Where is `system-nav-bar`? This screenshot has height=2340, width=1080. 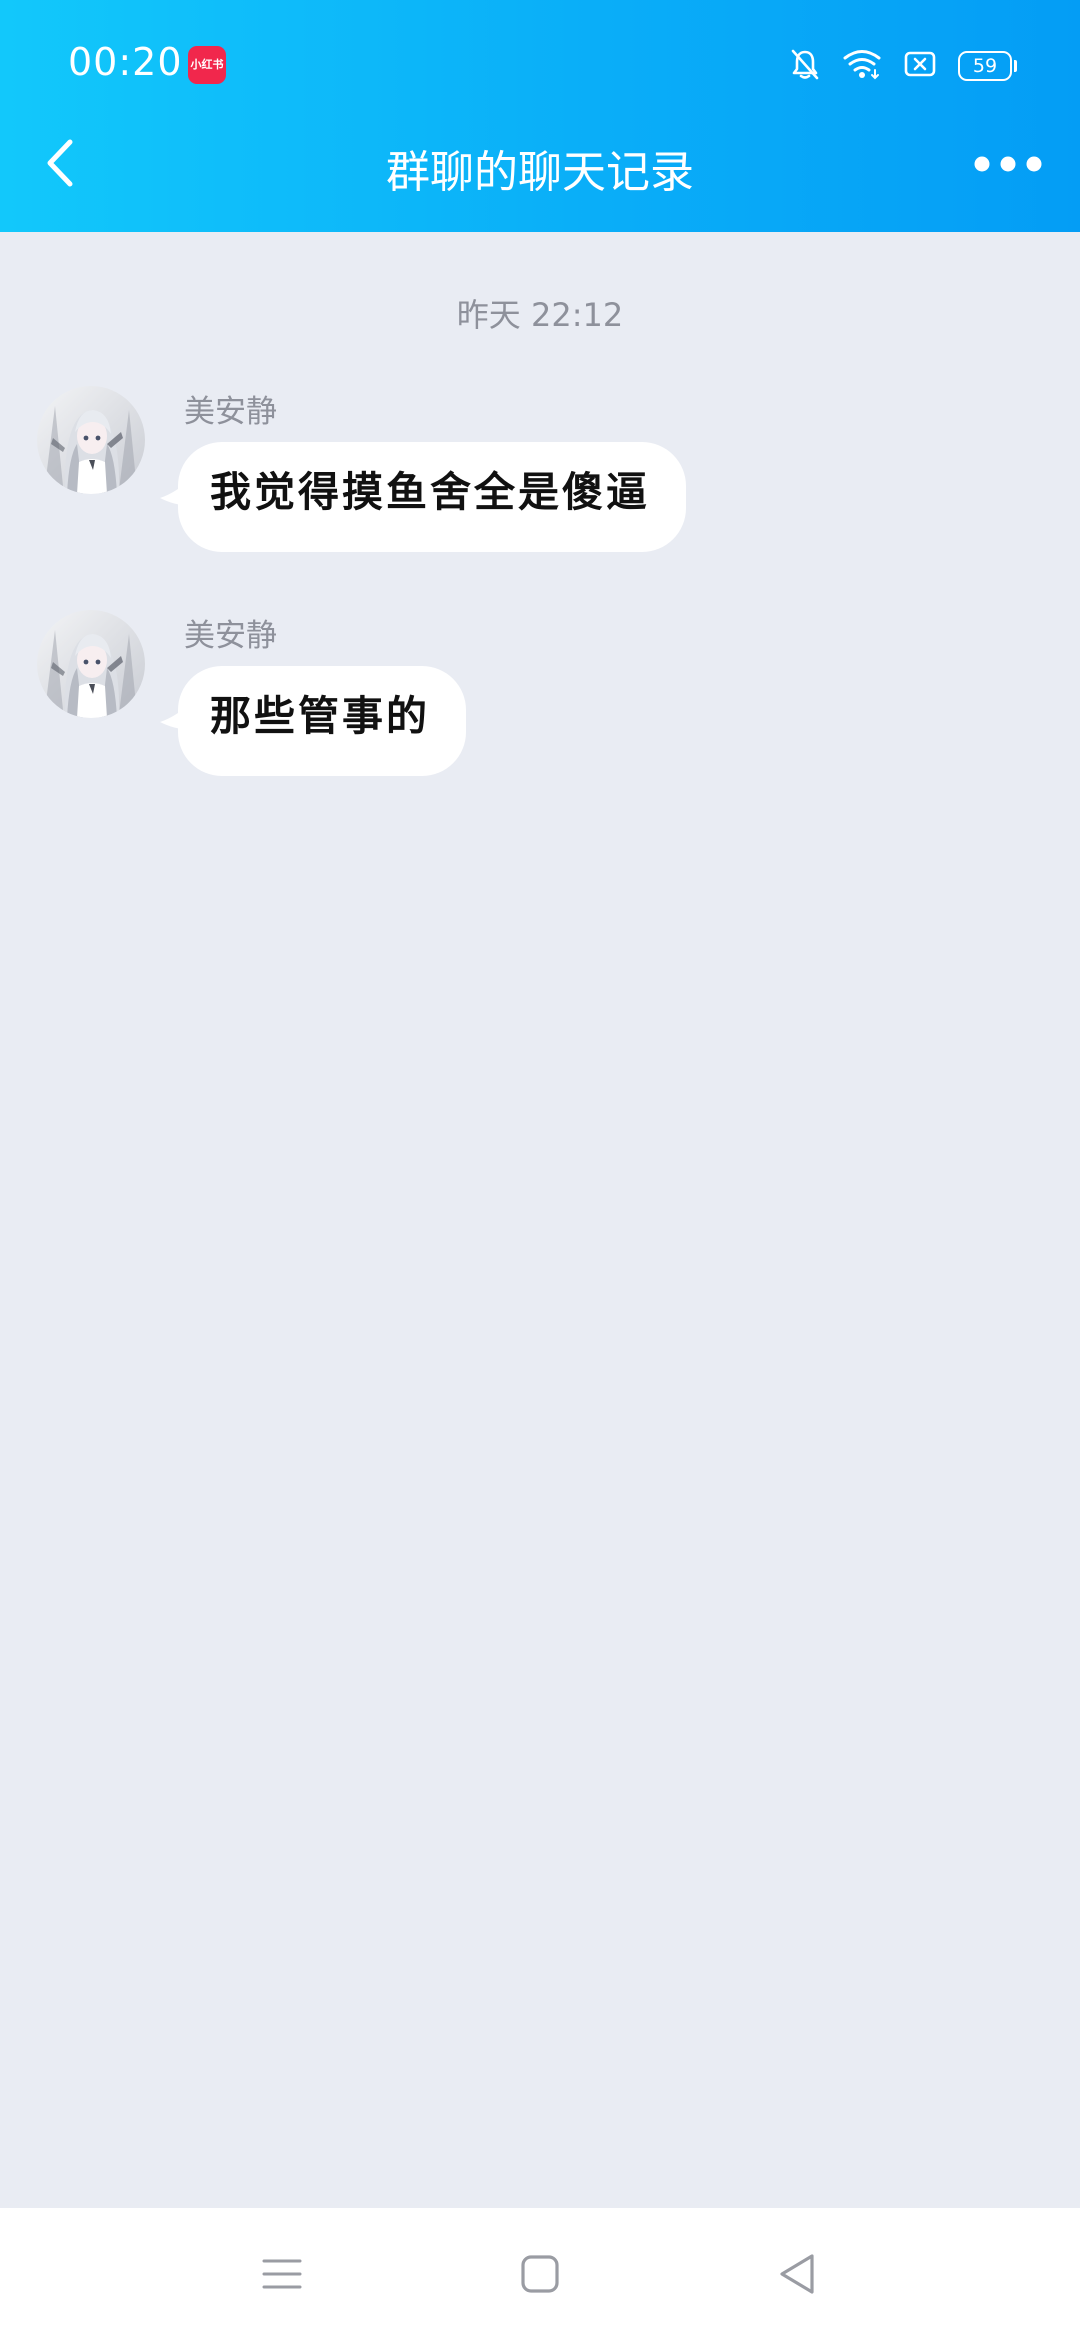
system-nav-bar is located at coordinates (540, 2274).